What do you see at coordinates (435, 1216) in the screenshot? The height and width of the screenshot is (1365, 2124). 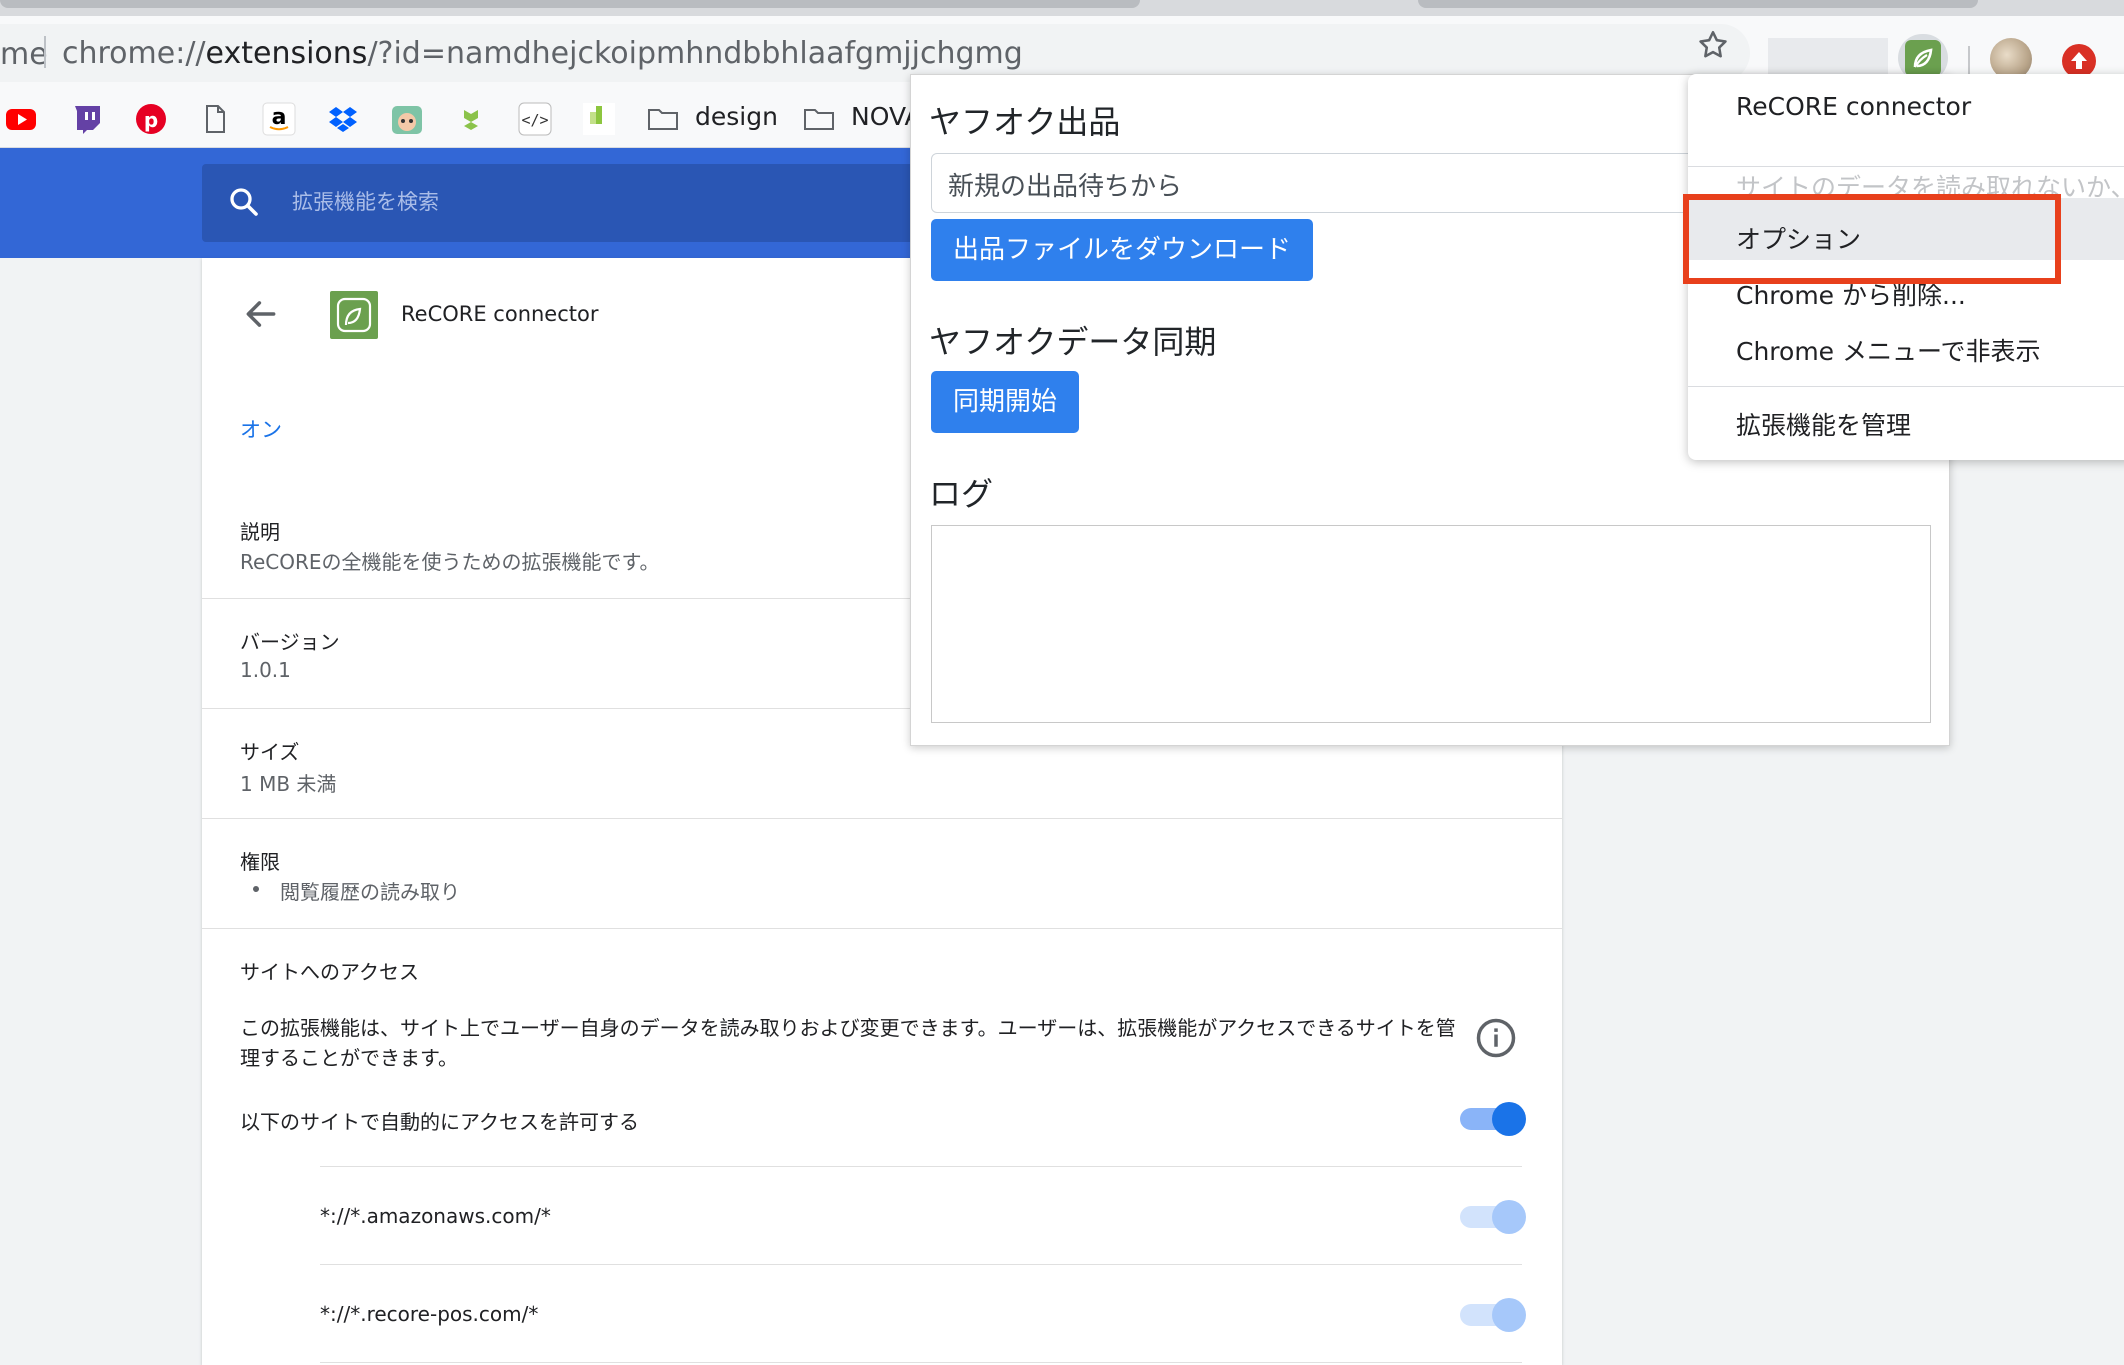 I see `site-pattern: *://*.amazonaws.com/*` at bounding box center [435, 1216].